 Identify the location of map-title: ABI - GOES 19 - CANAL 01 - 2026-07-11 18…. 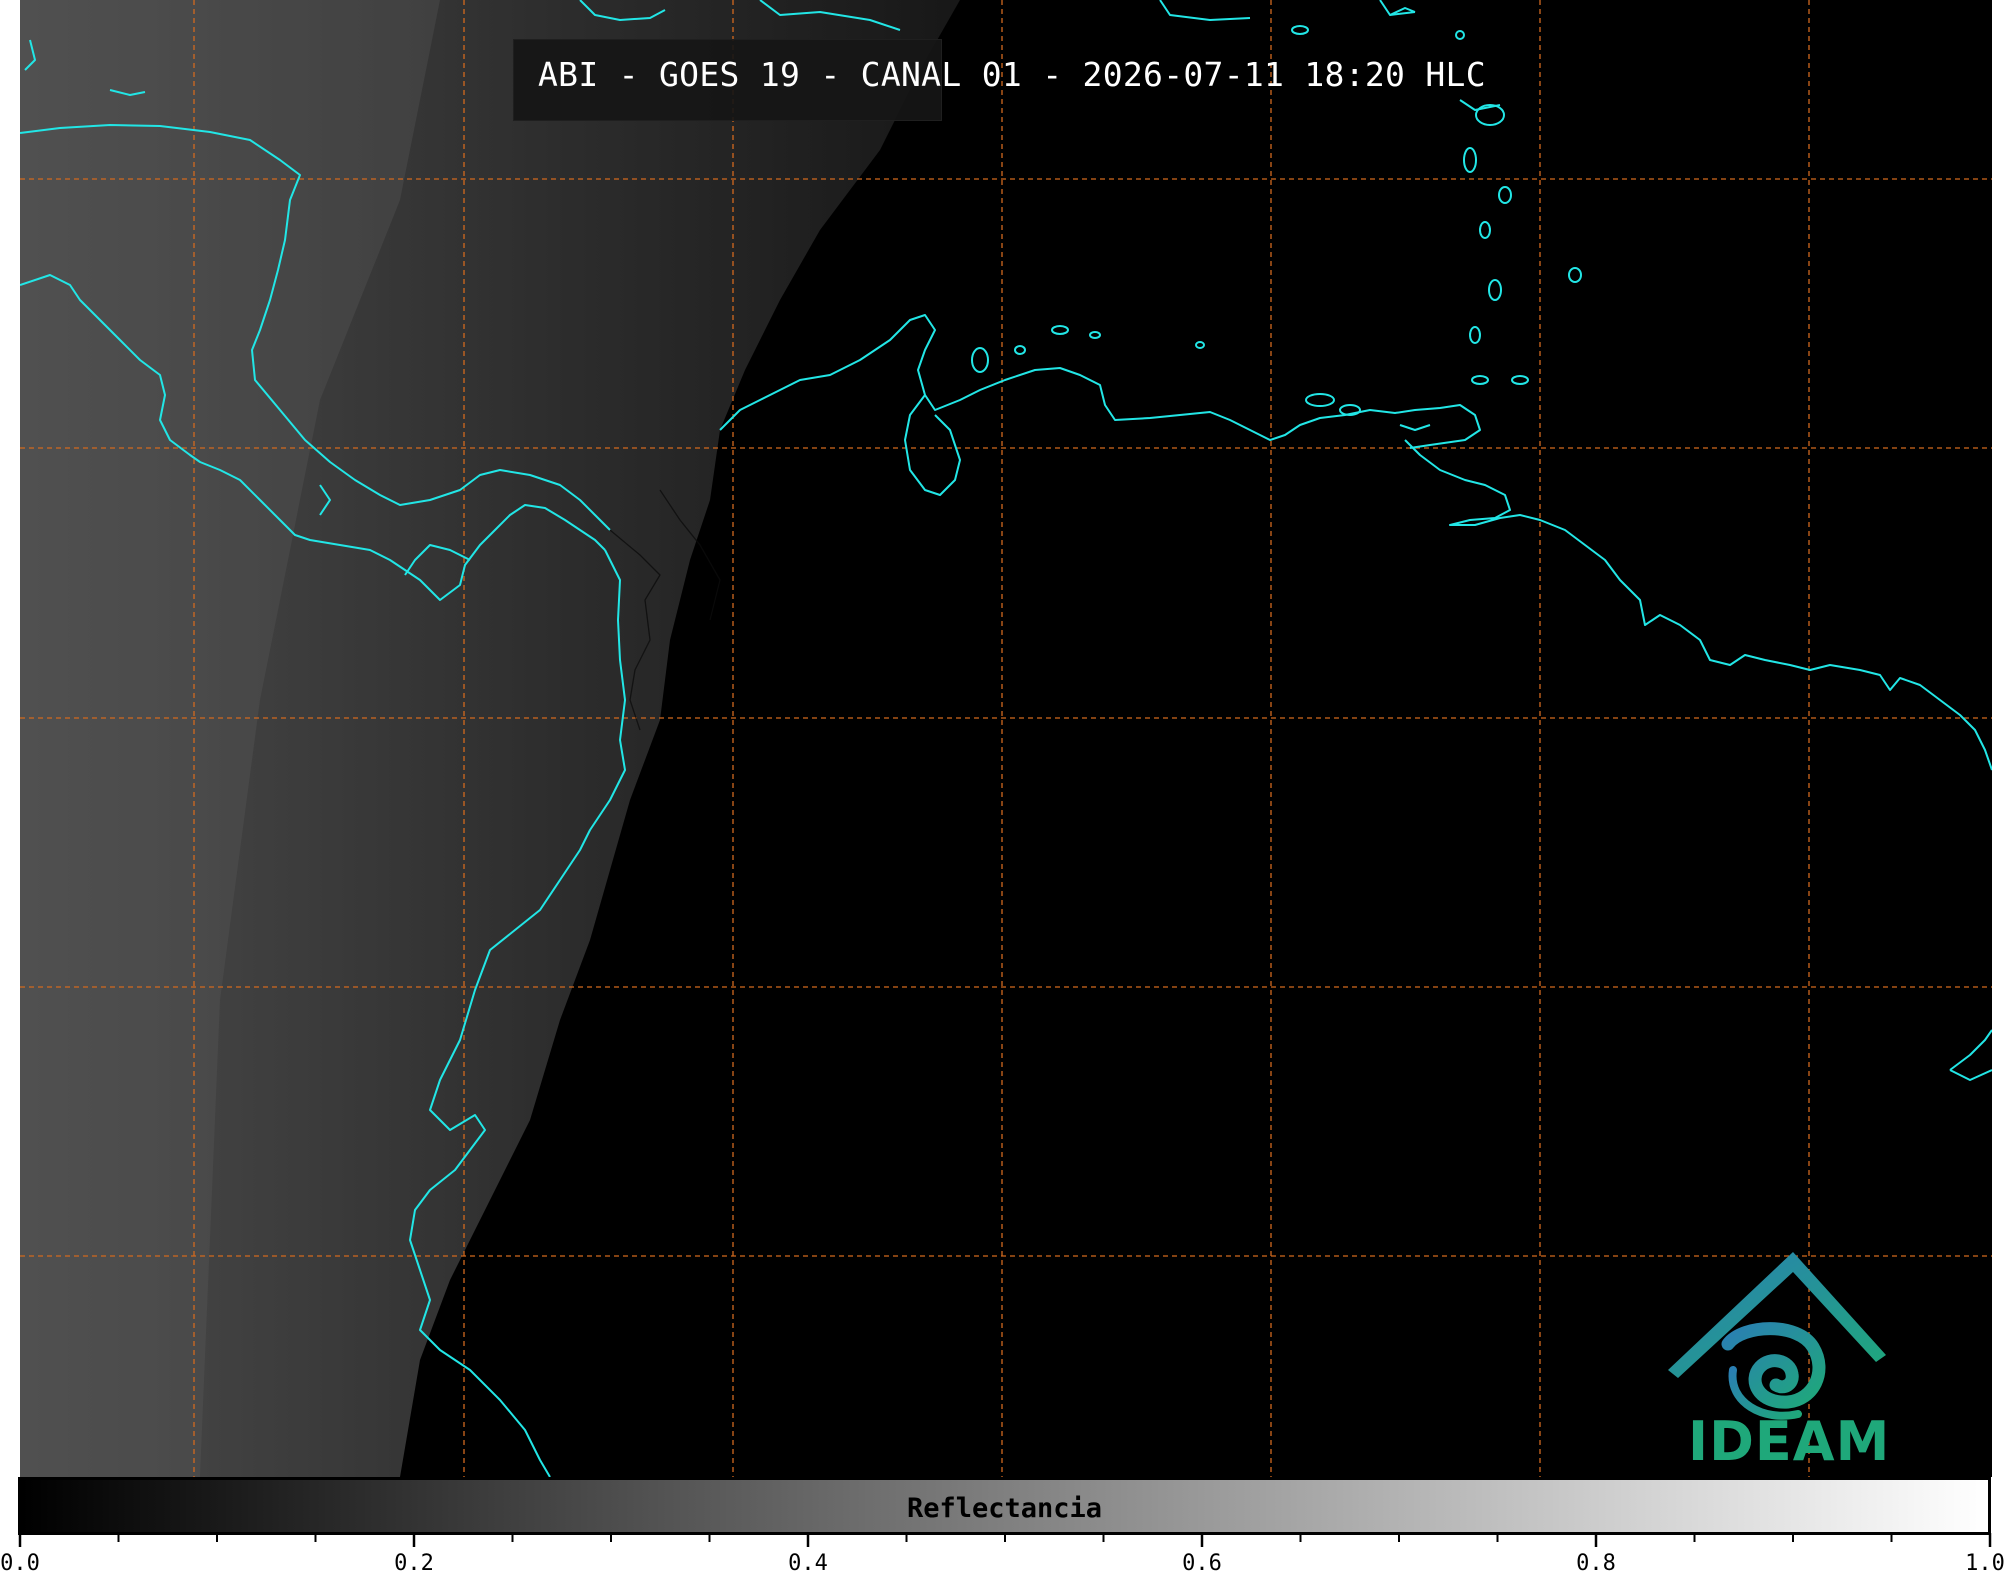
(1012, 74).